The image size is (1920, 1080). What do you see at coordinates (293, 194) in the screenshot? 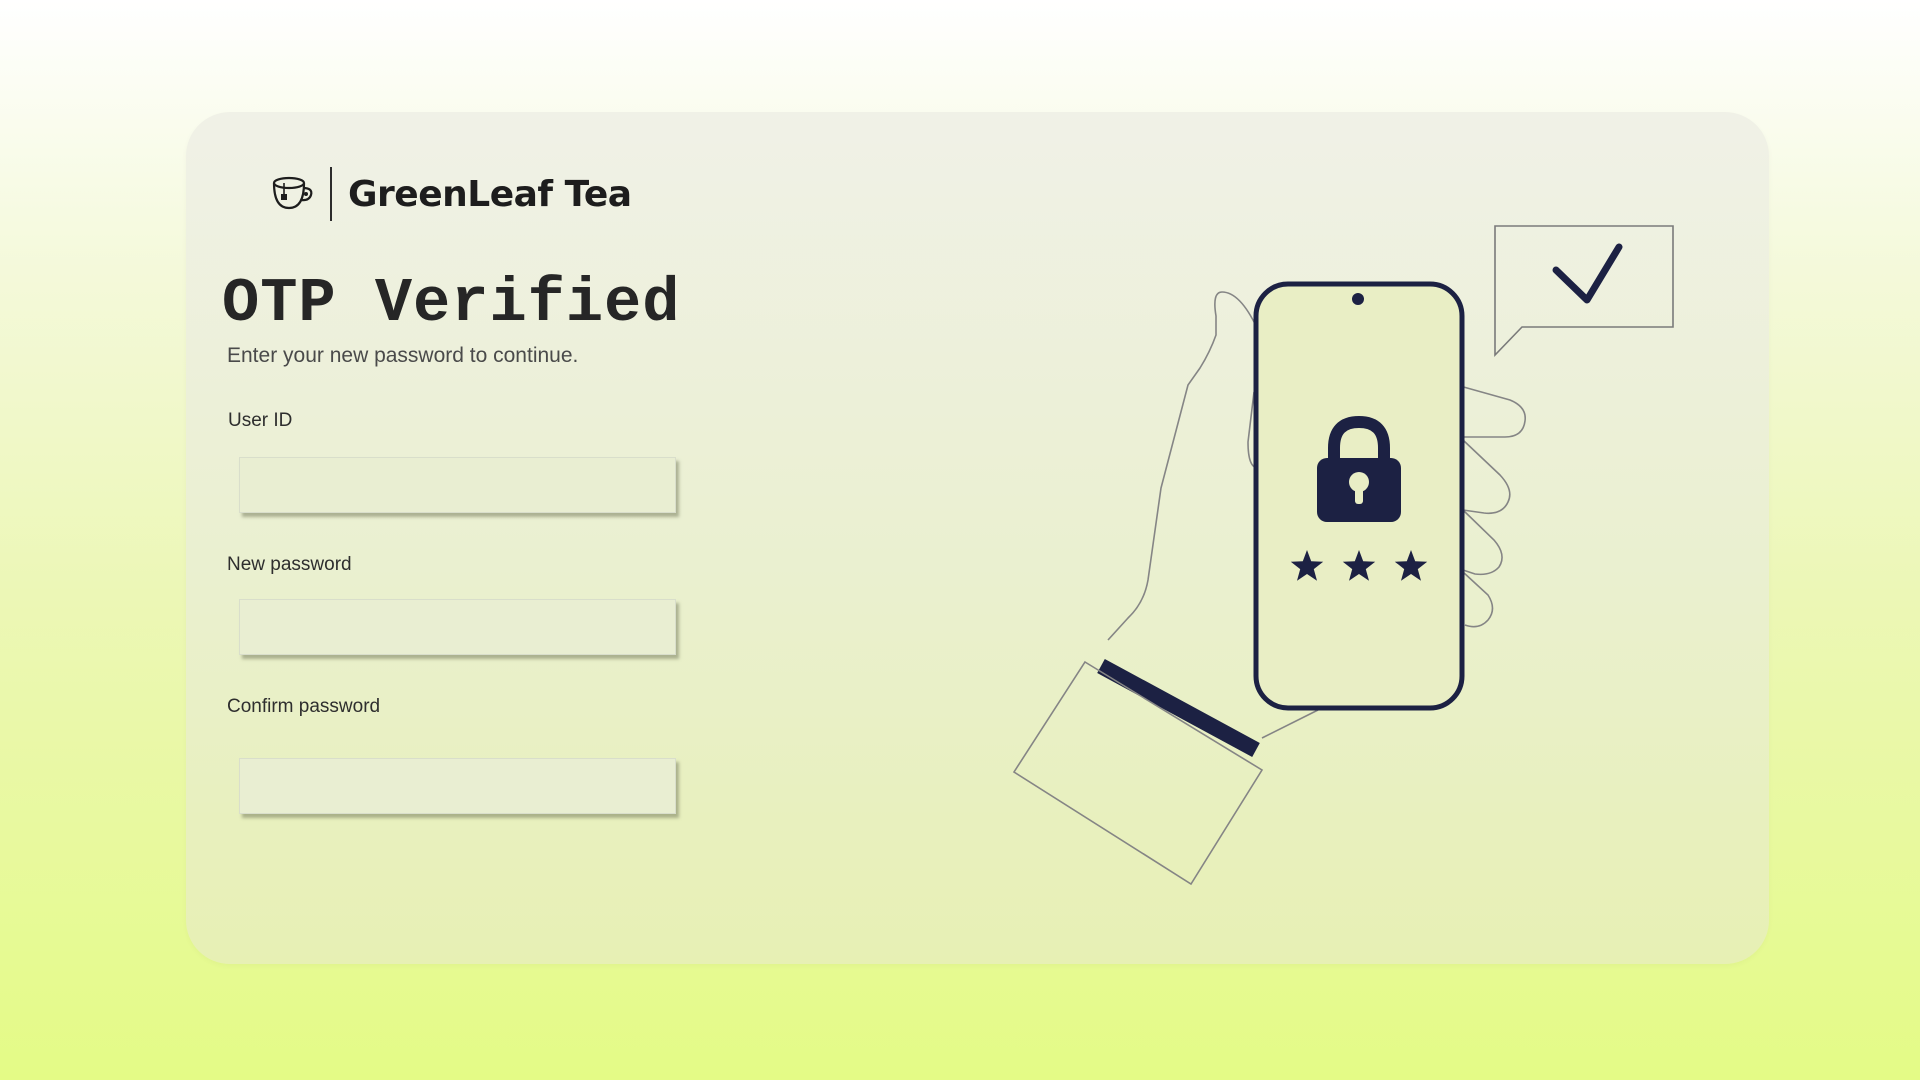
I see `teacup-icon` at bounding box center [293, 194].